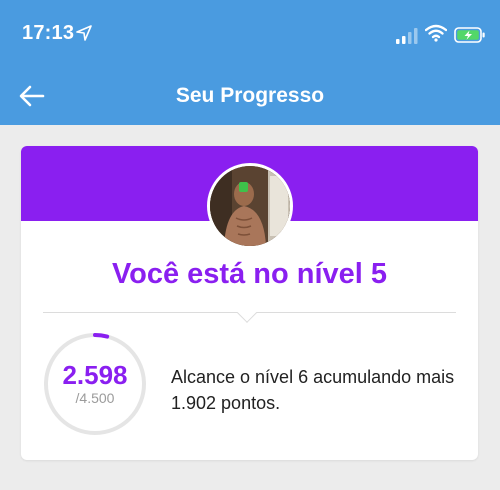 The height and width of the screenshot is (490, 500). What do you see at coordinates (469, 35) in the screenshot?
I see `battery-charging-icon` at bounding box center [469, 35].